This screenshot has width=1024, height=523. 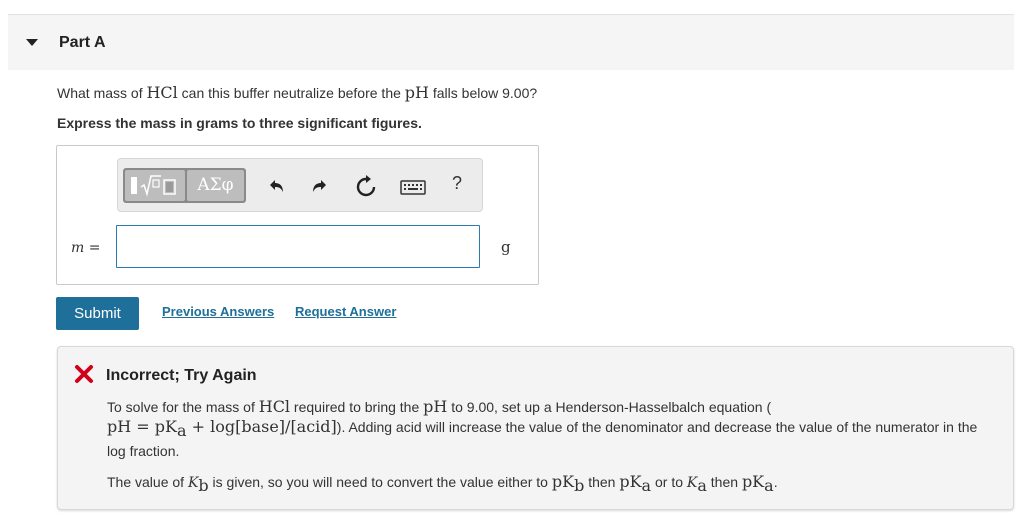 What do you see at coordinates (298, 246) in the screenshot?
I see `answer-input` at bounding box center [298, 246].